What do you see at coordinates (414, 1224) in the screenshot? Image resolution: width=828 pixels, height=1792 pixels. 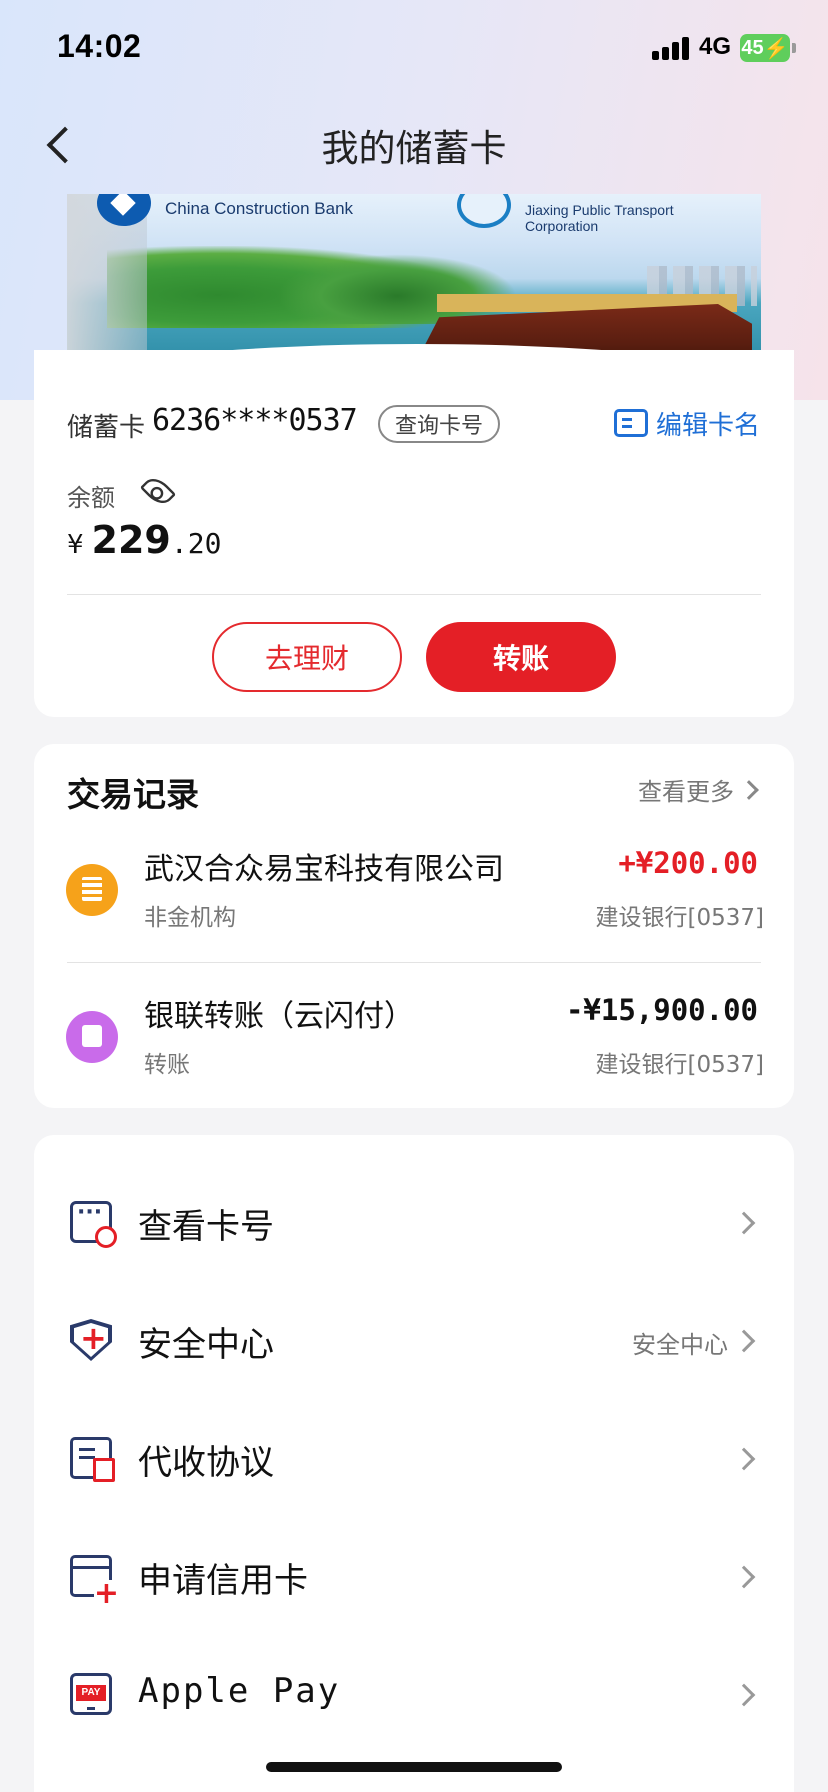 I see `menu-item-view-card-number: 查看卡号` at bounding box center [414, 1224].